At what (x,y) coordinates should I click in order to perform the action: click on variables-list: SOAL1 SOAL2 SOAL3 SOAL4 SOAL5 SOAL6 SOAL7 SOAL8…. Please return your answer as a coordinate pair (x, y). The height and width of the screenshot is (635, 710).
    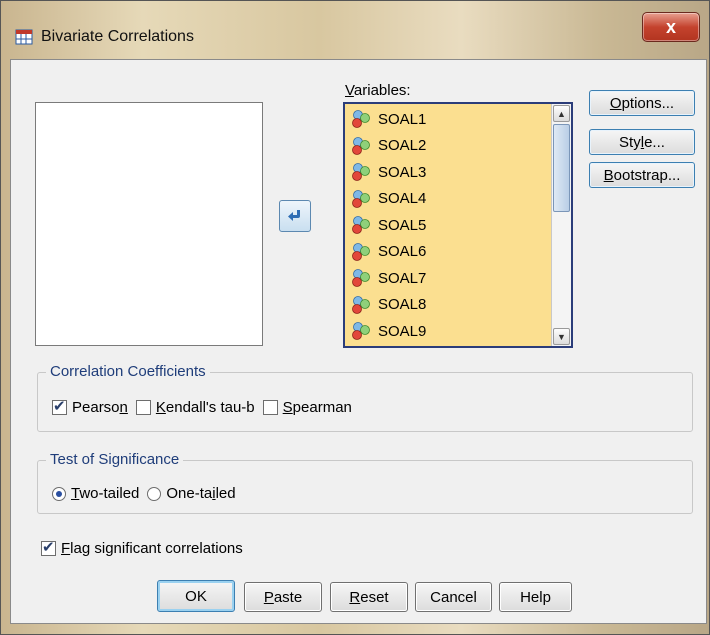
    Looking at the image, I should click on (458, 225).